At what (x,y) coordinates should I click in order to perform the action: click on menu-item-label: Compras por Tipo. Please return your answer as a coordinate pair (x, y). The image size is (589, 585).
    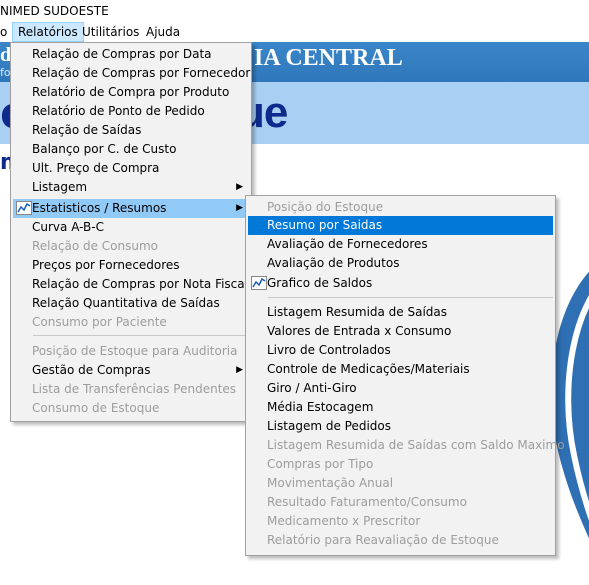
    Looking at the image, I should click on (320, 464).